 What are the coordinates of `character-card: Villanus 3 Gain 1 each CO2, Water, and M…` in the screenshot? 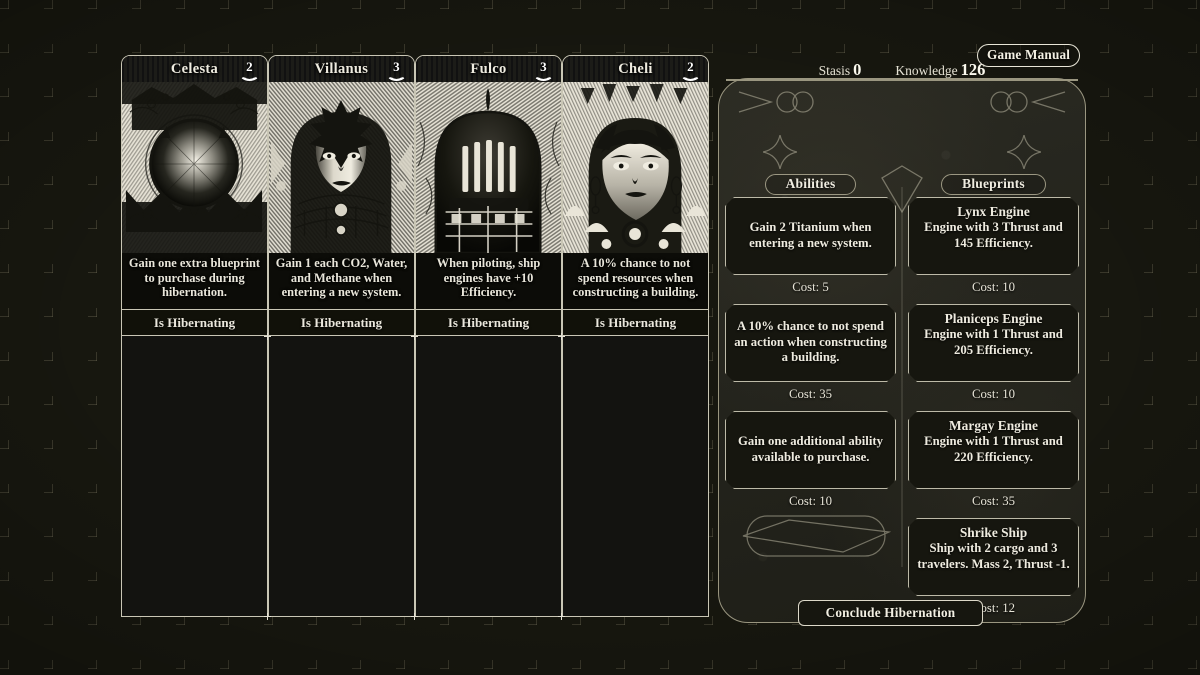 It's located at (341, 195).